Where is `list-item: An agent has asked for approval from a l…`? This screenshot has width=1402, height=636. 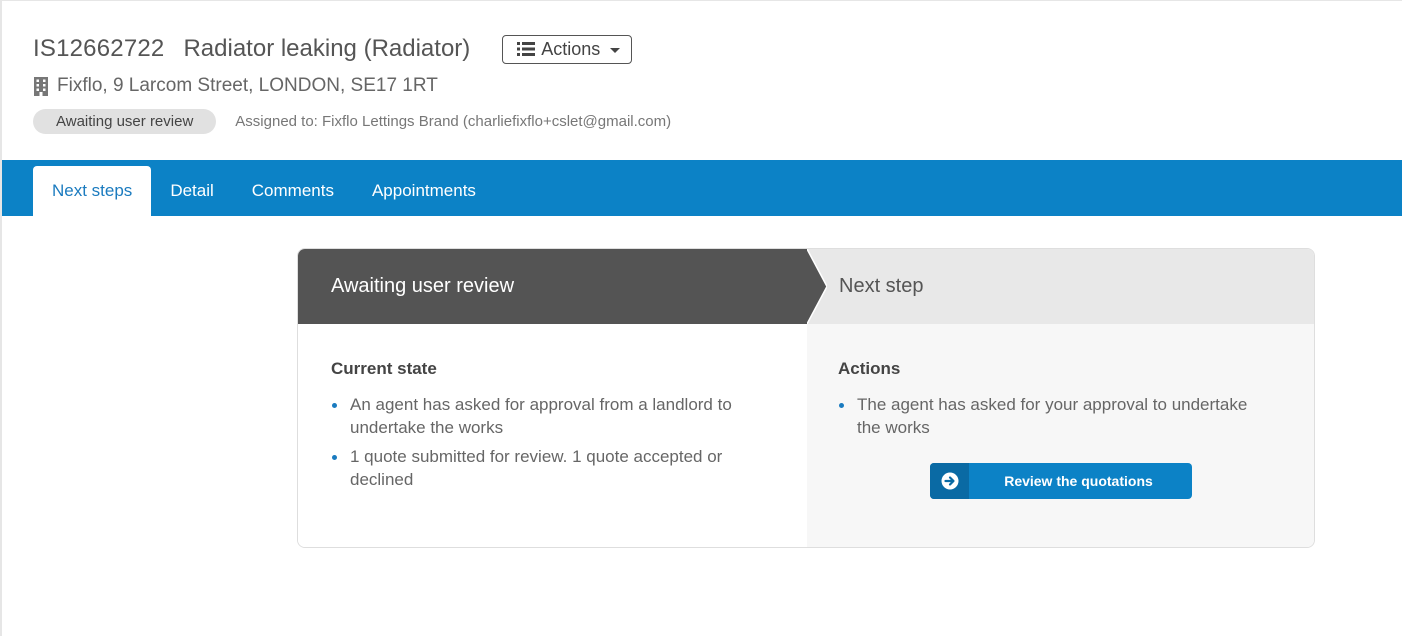
list-item: An agent has asked for approval from a l… is located at coordinates (549, 416).